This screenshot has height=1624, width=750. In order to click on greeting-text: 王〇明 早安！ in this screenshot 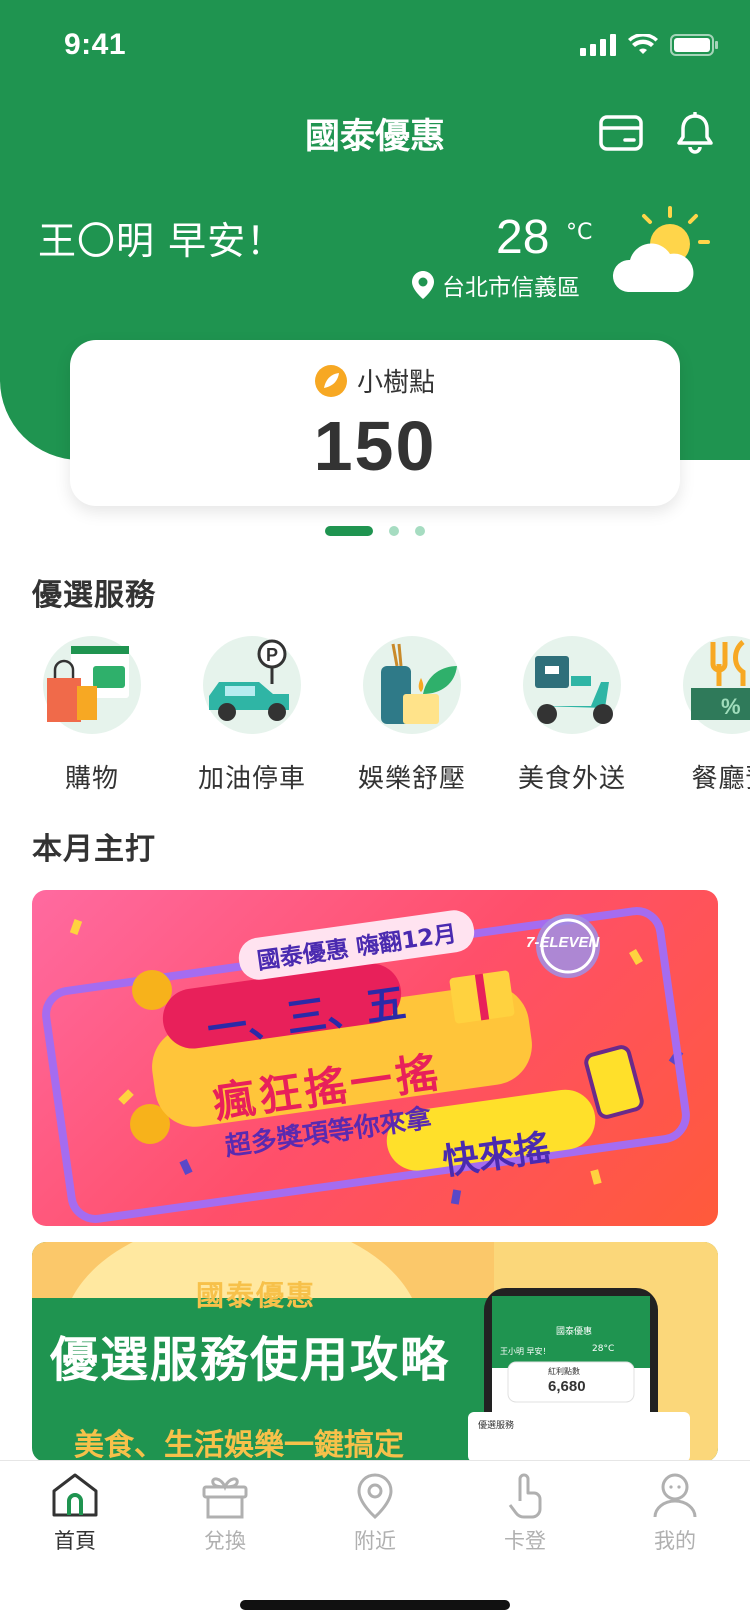, I will do `click(162, 241)`.